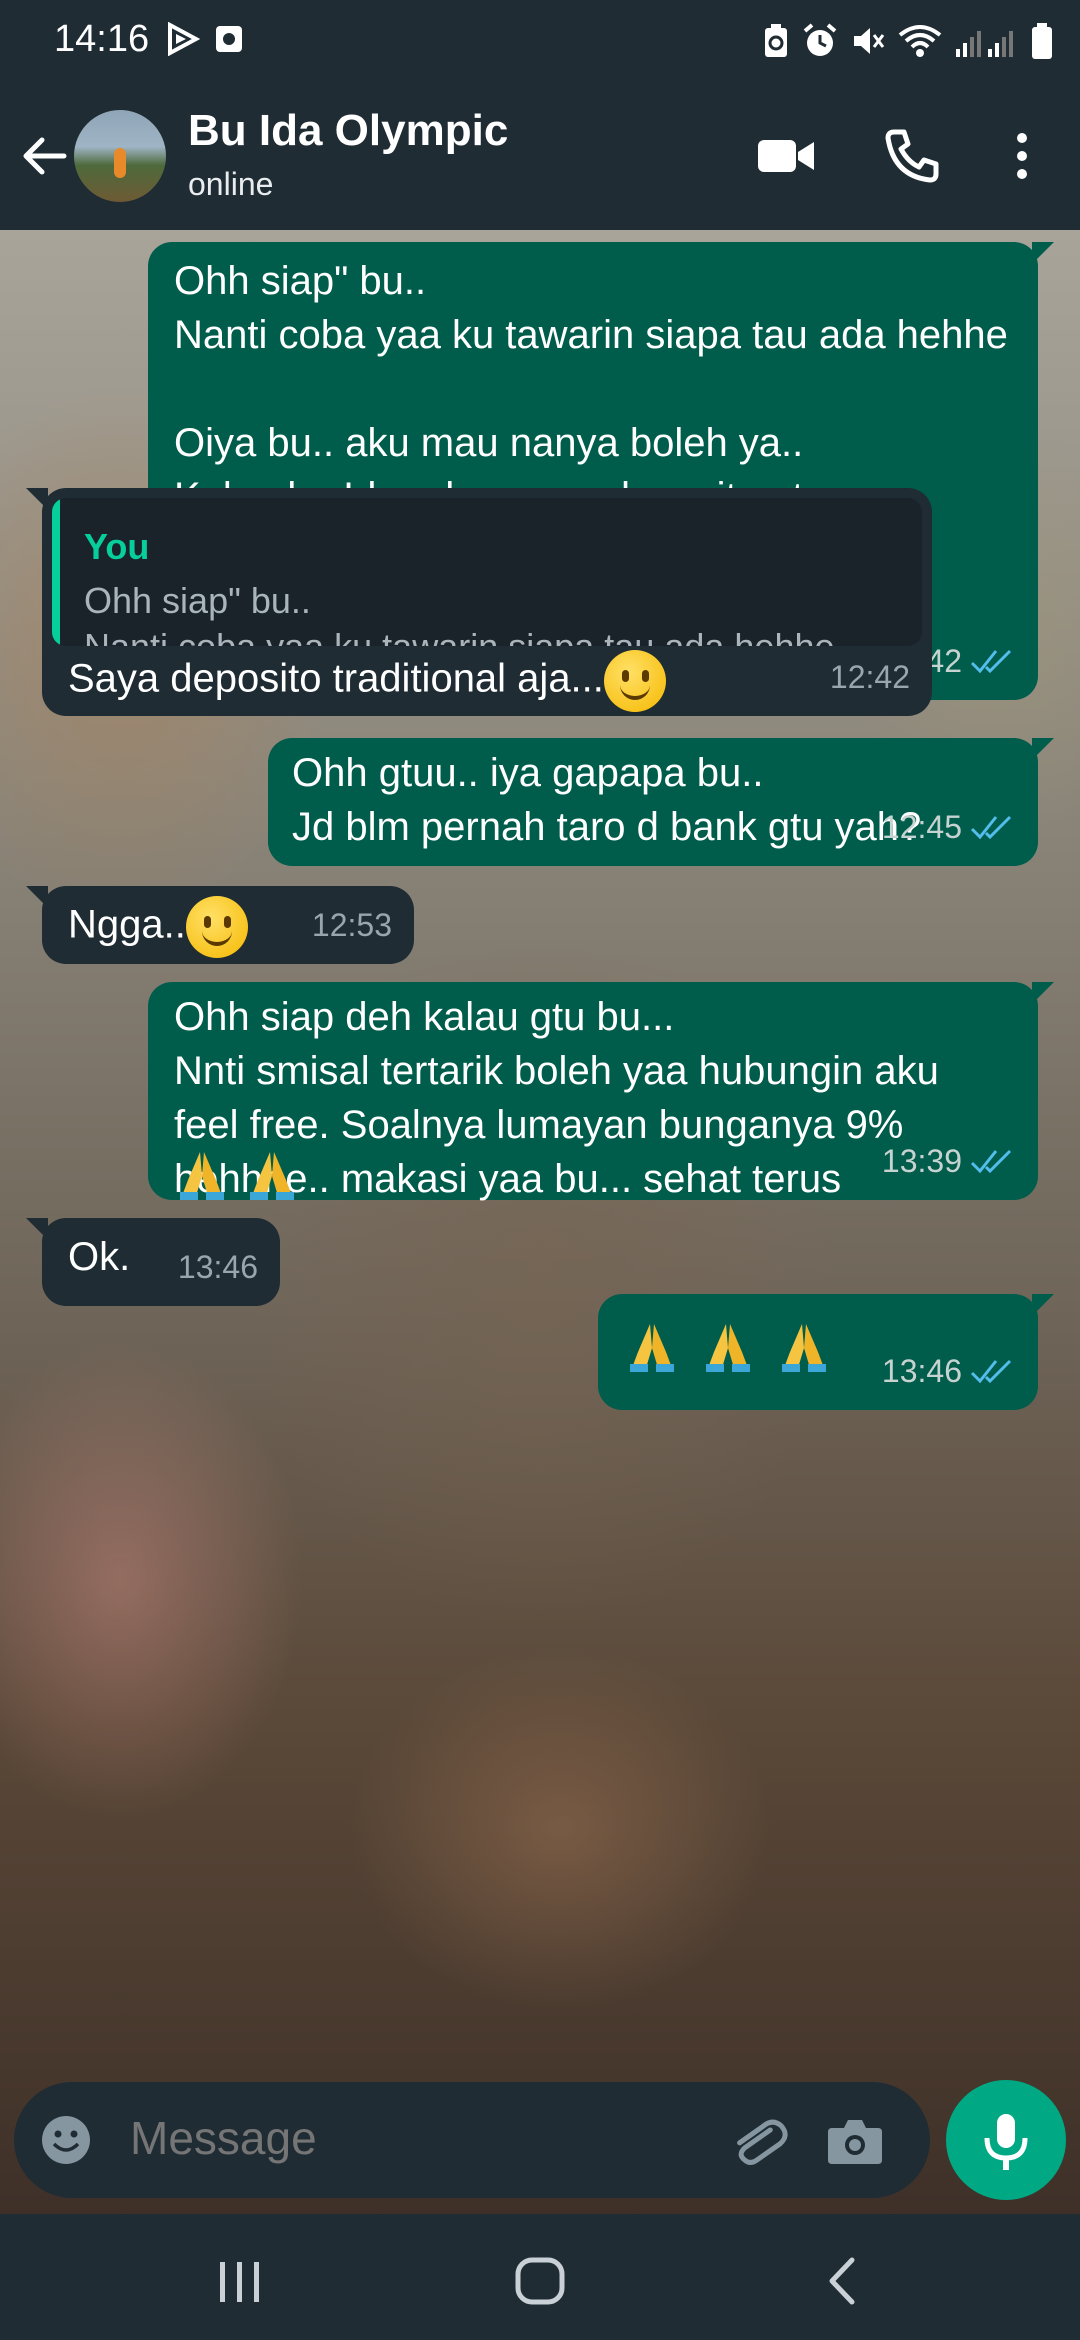 The image size is (1080, 2340). I want to click on message-incoming: Ngga.. 12:53, so click(220, 925).